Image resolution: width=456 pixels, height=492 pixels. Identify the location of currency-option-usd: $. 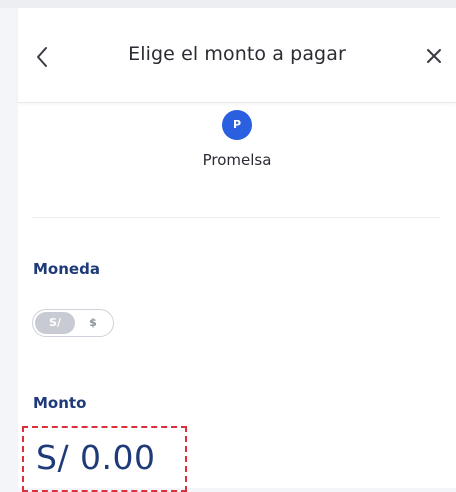
(93, 323).